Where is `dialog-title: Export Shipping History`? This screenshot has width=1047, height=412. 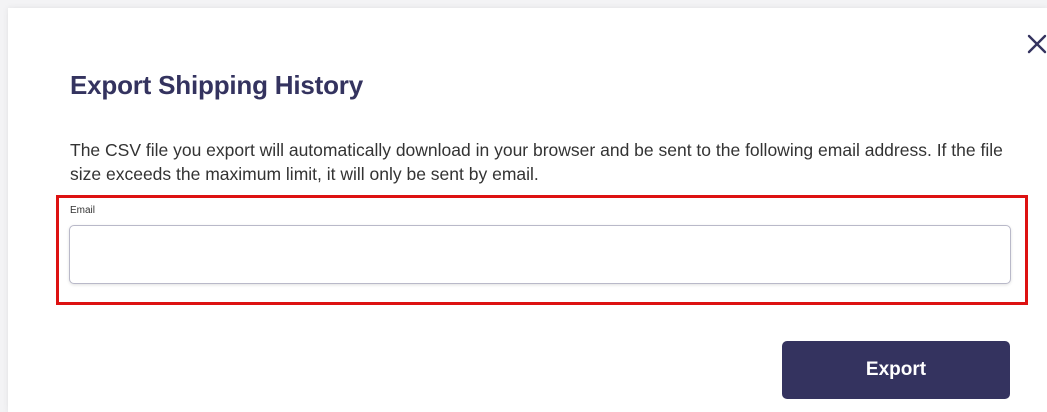
dialog-title: Export Shipping History is located at coordinates (216, 85).